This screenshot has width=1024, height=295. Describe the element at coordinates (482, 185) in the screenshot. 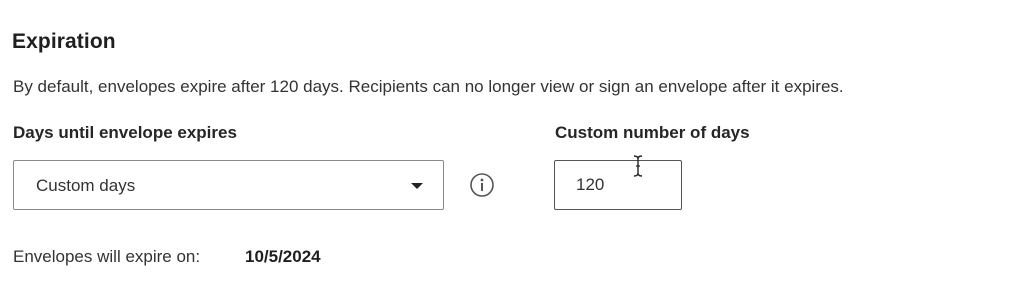

I see `info-icon` at that location.